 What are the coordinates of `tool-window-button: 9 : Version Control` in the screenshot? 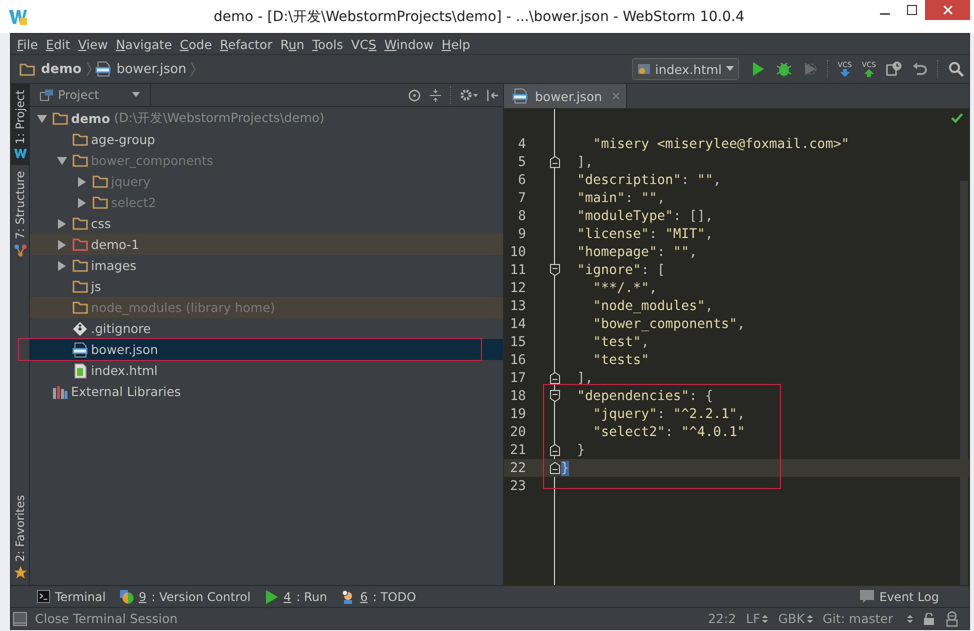 It's located at (188, 597).